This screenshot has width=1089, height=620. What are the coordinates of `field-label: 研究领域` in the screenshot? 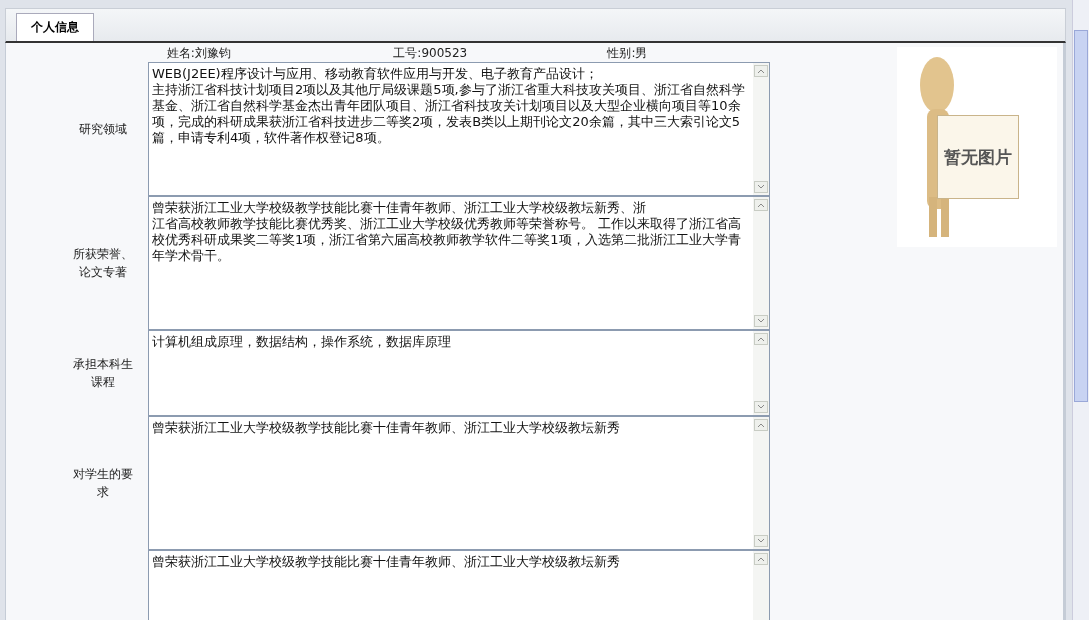 It's located at (103, 129).